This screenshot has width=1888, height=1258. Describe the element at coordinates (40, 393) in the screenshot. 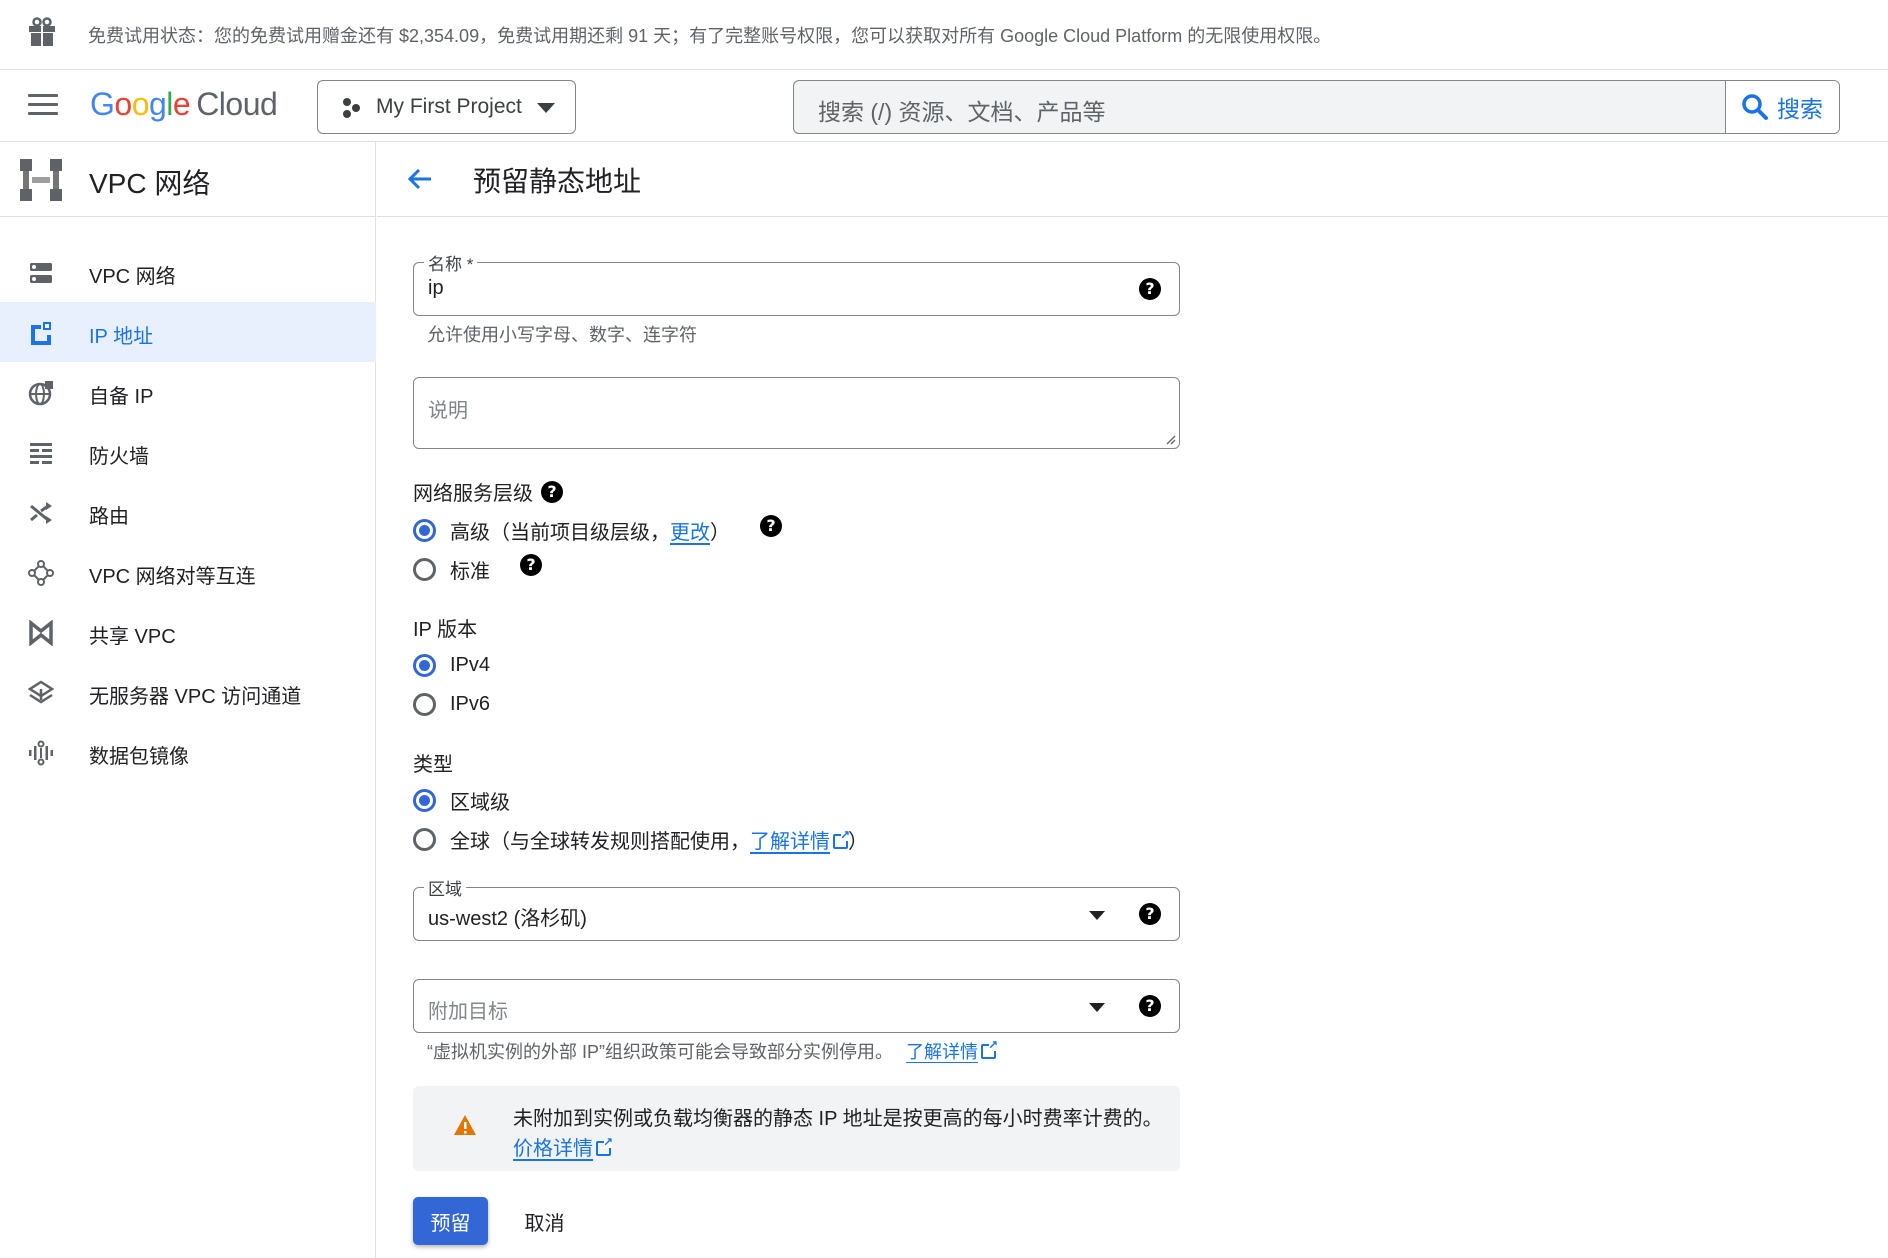

I see `globe-icon` at that location.